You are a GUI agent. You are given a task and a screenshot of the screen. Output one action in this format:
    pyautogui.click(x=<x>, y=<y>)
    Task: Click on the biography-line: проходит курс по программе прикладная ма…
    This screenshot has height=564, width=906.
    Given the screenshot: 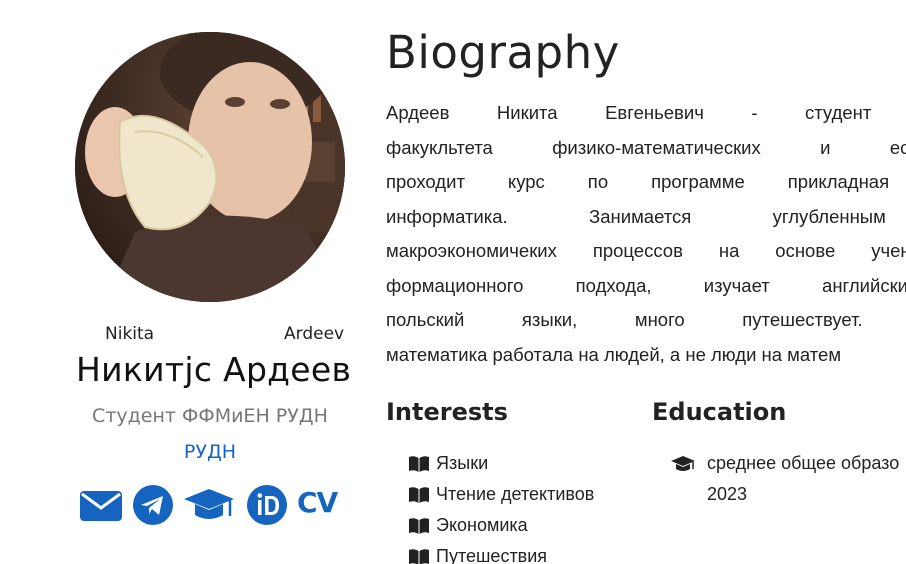 What is the action you would take?
    pyautogui.click(x=646, y=181)
    